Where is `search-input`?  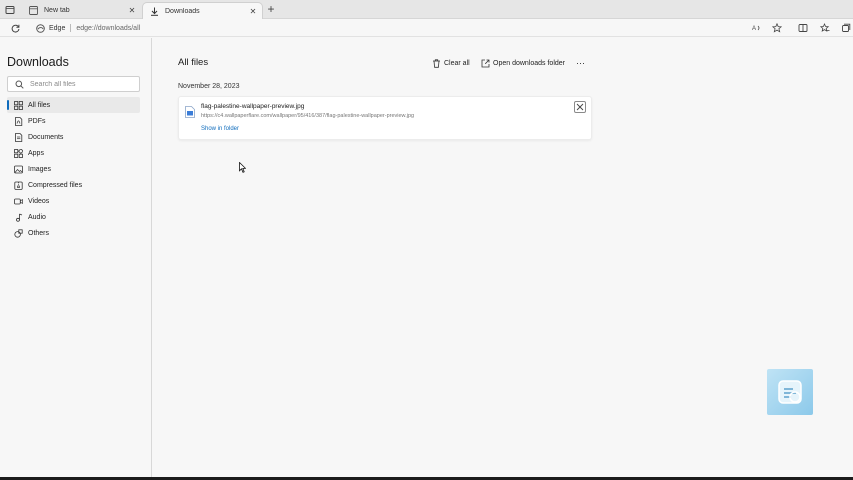 search-input is located at coordinates (80, 84).